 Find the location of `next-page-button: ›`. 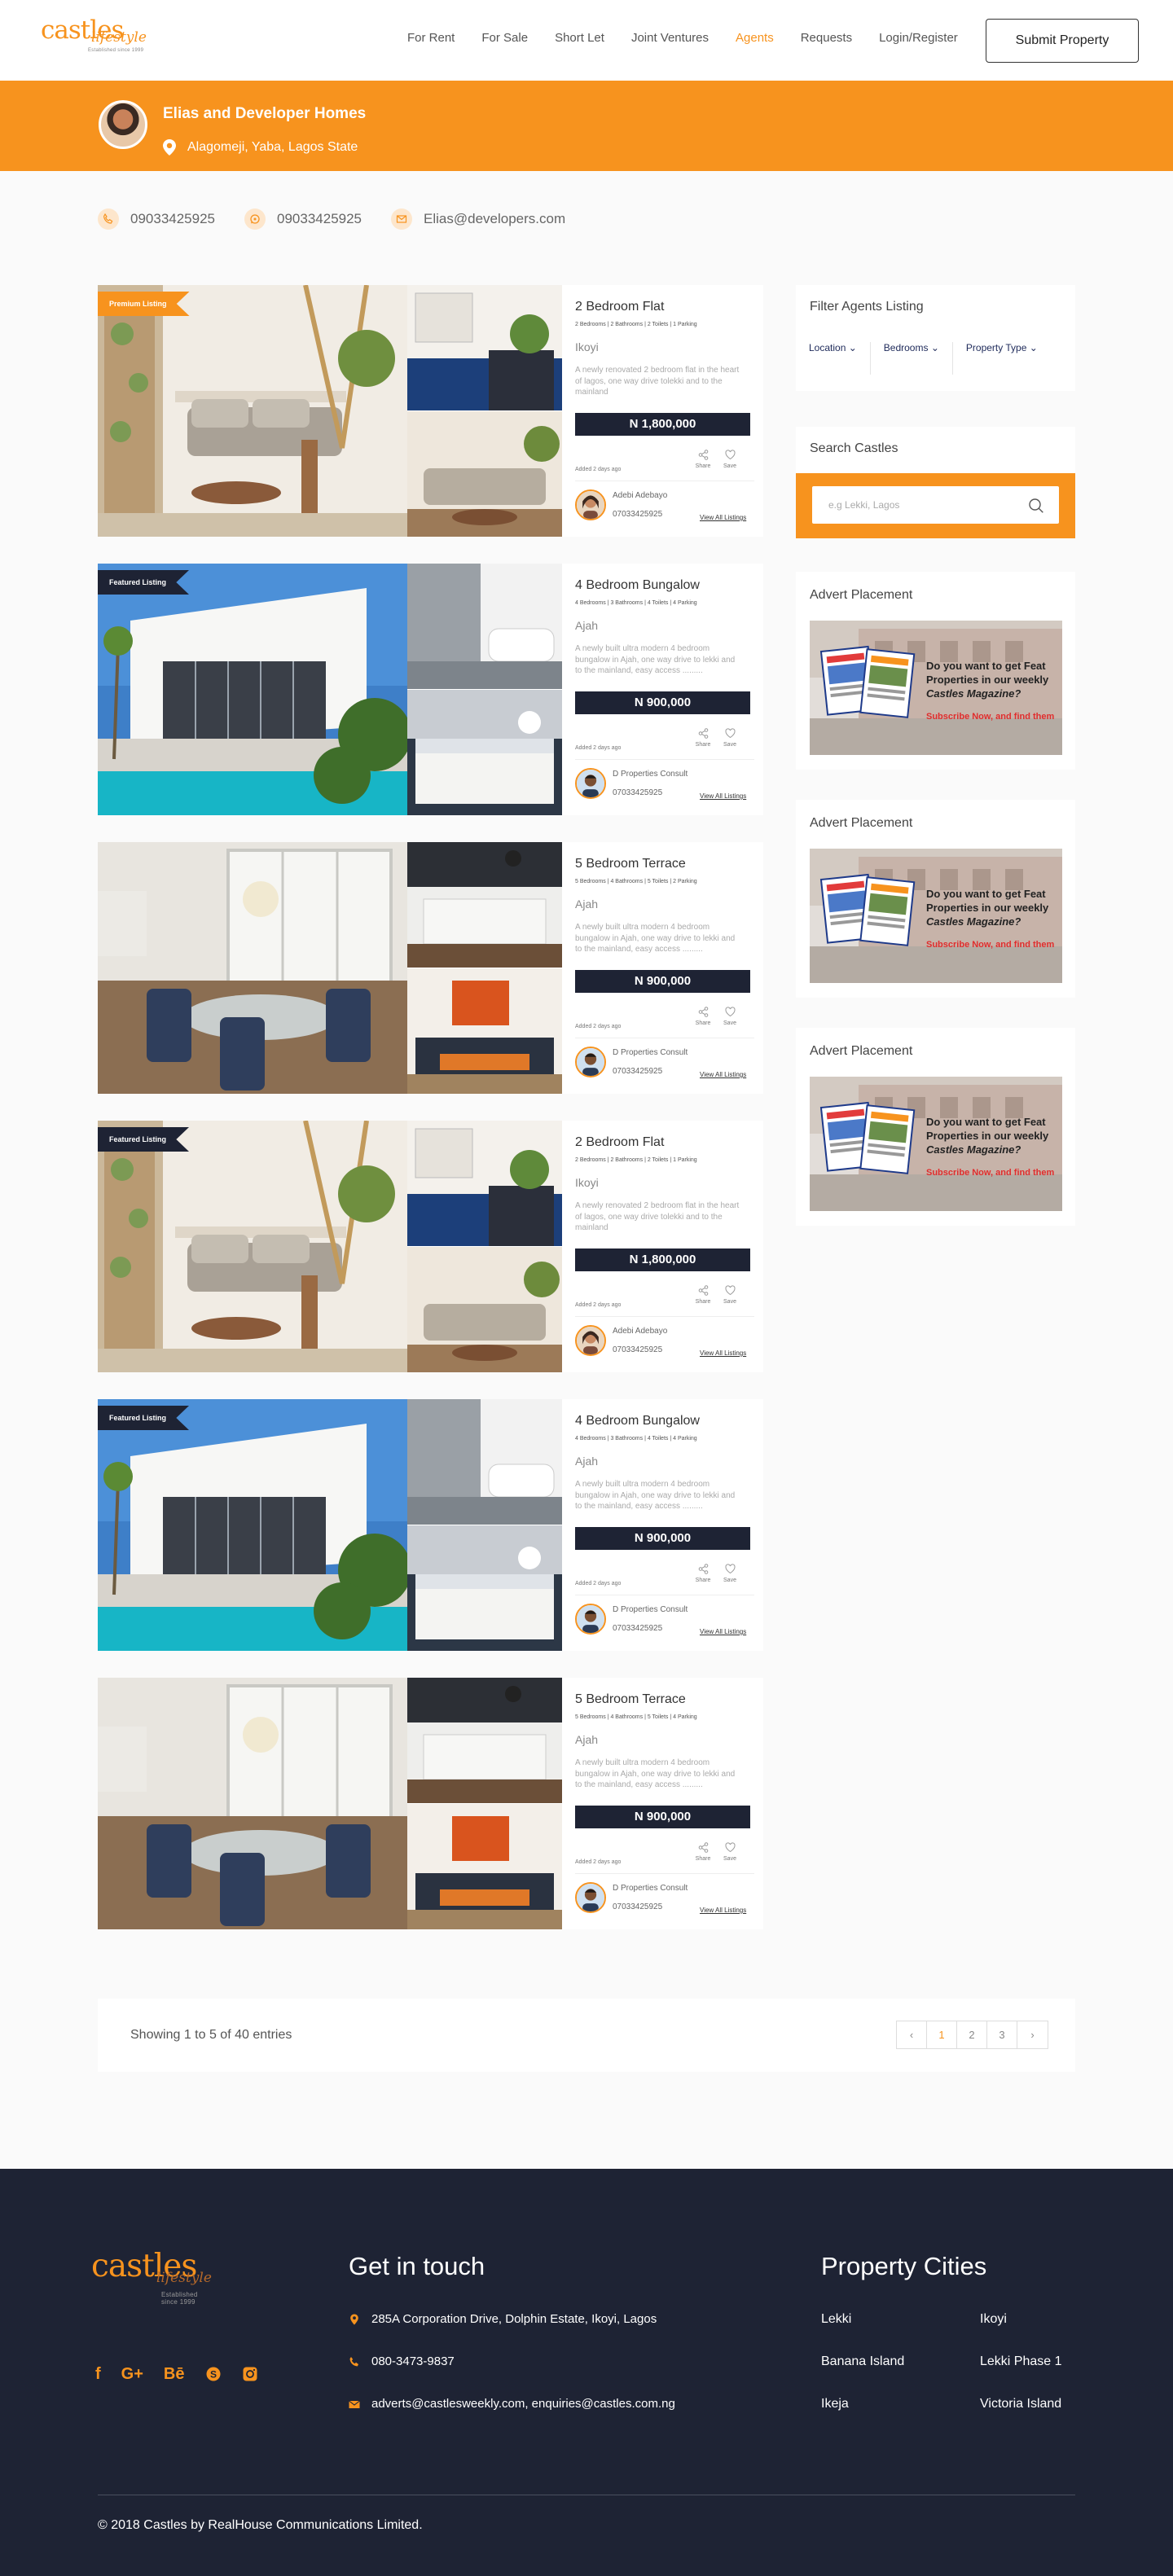

next-page-button: › is located at coordinates (1032, 2034).